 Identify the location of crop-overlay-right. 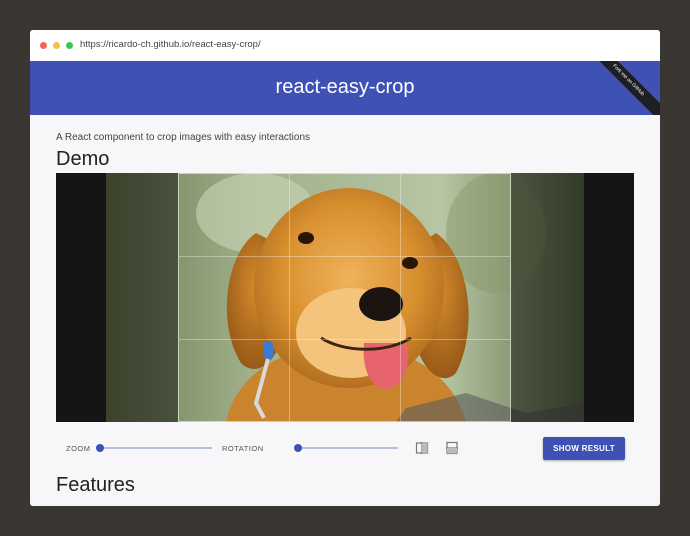
(547, 297).